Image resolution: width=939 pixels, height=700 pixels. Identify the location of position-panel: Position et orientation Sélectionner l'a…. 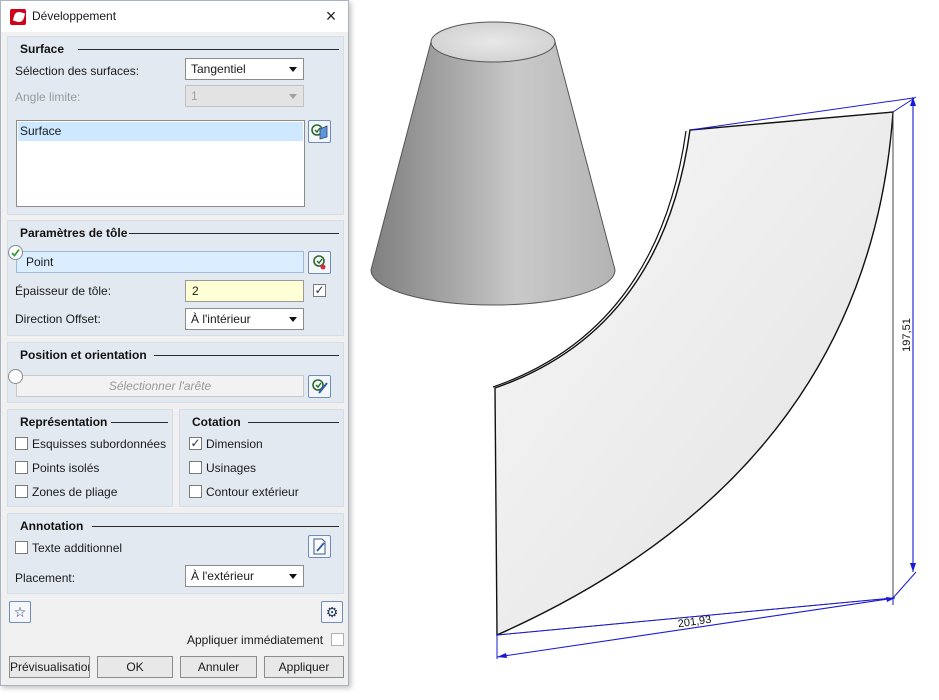
(175, 372).